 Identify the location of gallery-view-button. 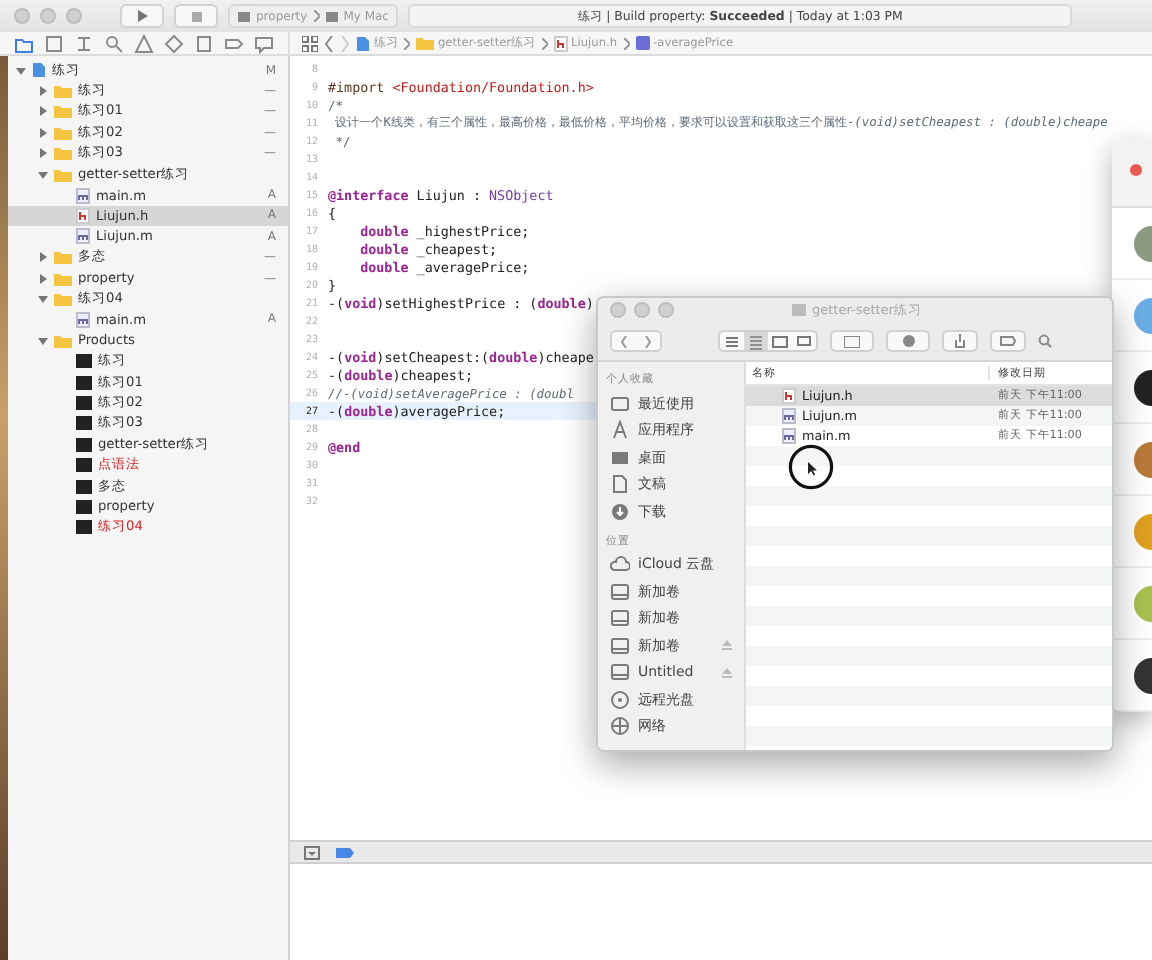
(804, 341).